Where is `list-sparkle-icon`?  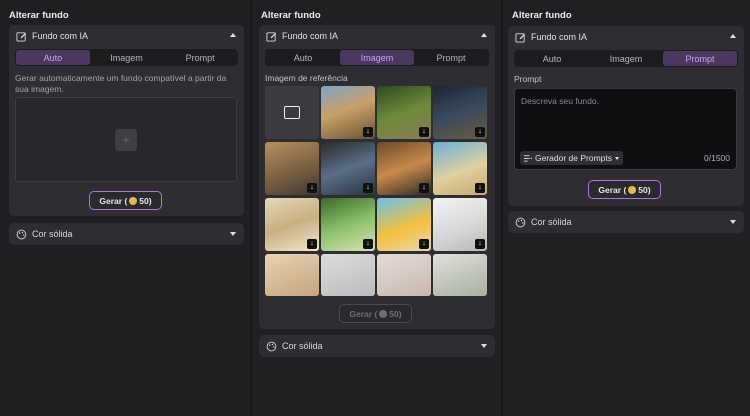
list-sparkle-icon is located at coordinates (528, 158).